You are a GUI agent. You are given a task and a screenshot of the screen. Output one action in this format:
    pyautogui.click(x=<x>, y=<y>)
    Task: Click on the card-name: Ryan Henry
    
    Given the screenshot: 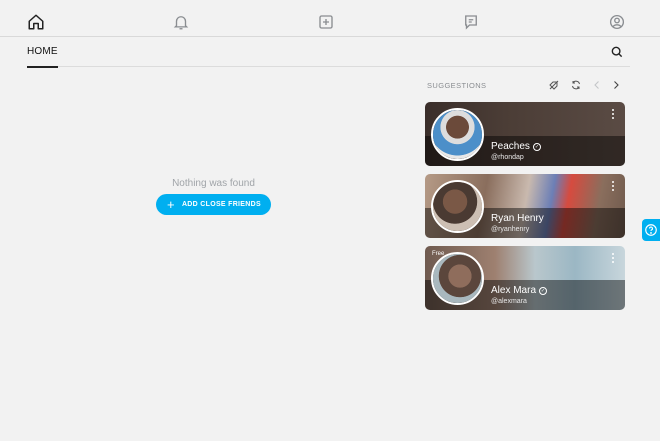 What is the action you would take?
    pyautogui.click(x=517, y=218)
    